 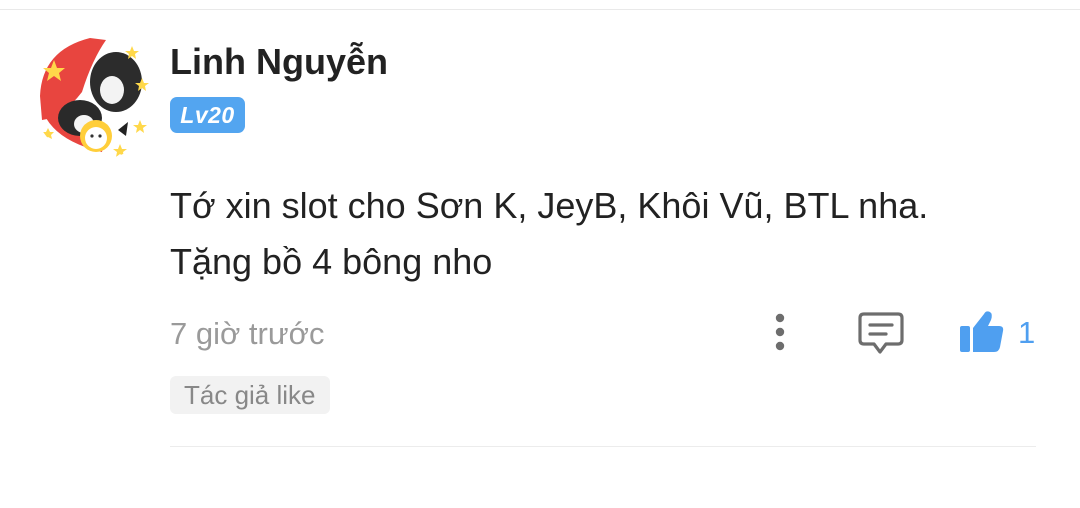 I want to click on avatar, so click(x=96, y=96).